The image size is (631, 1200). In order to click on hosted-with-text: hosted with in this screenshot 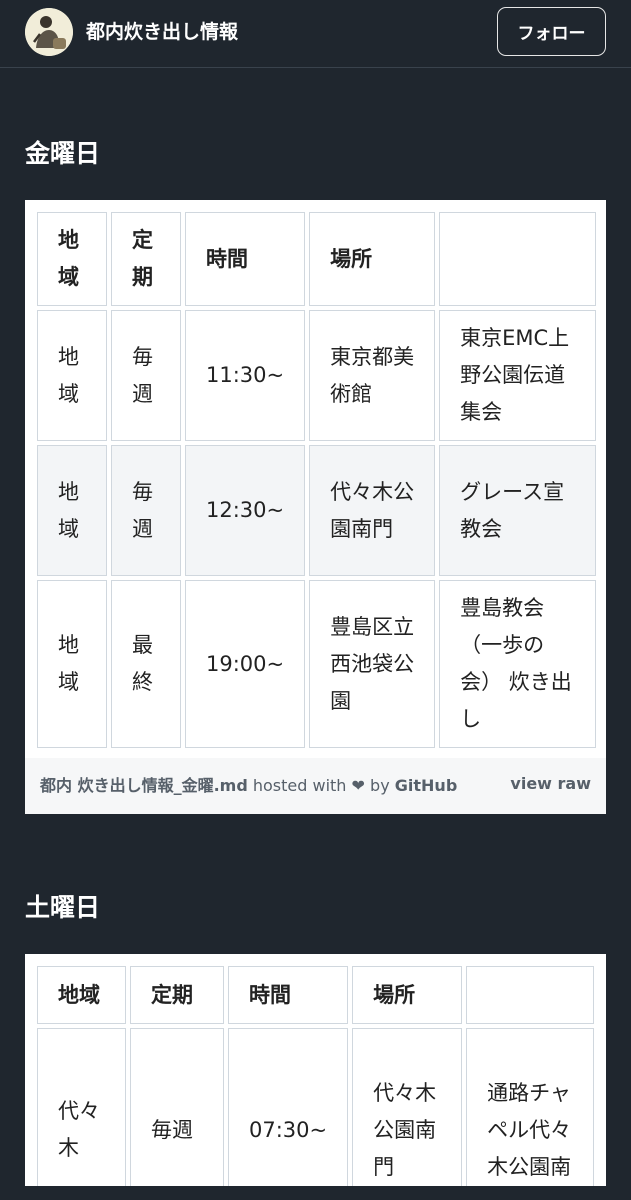, I will do `click(299, 785)`.